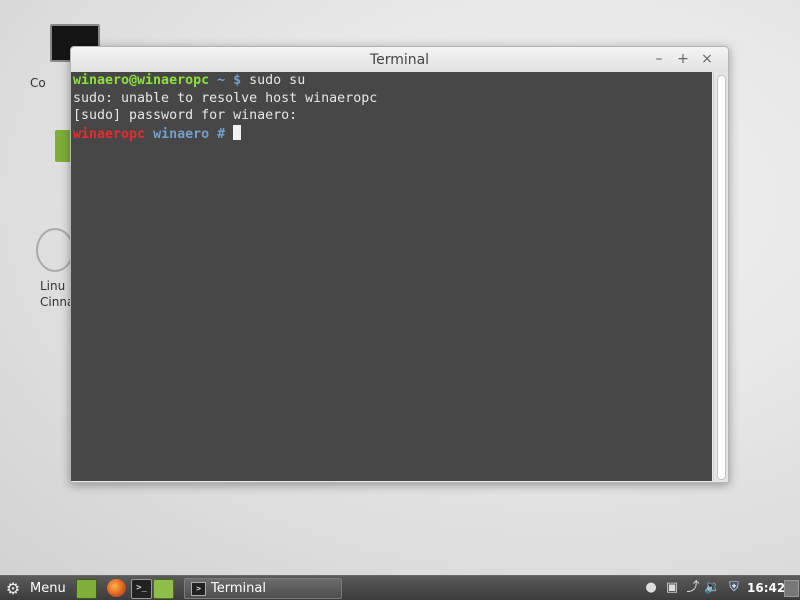 Image resolution: width=800 pixels, height=600 pixels. What do you see at coordinates (766, 588) in the screenshot?
I see `clock: 16:42` at bounding box center [766, 588].